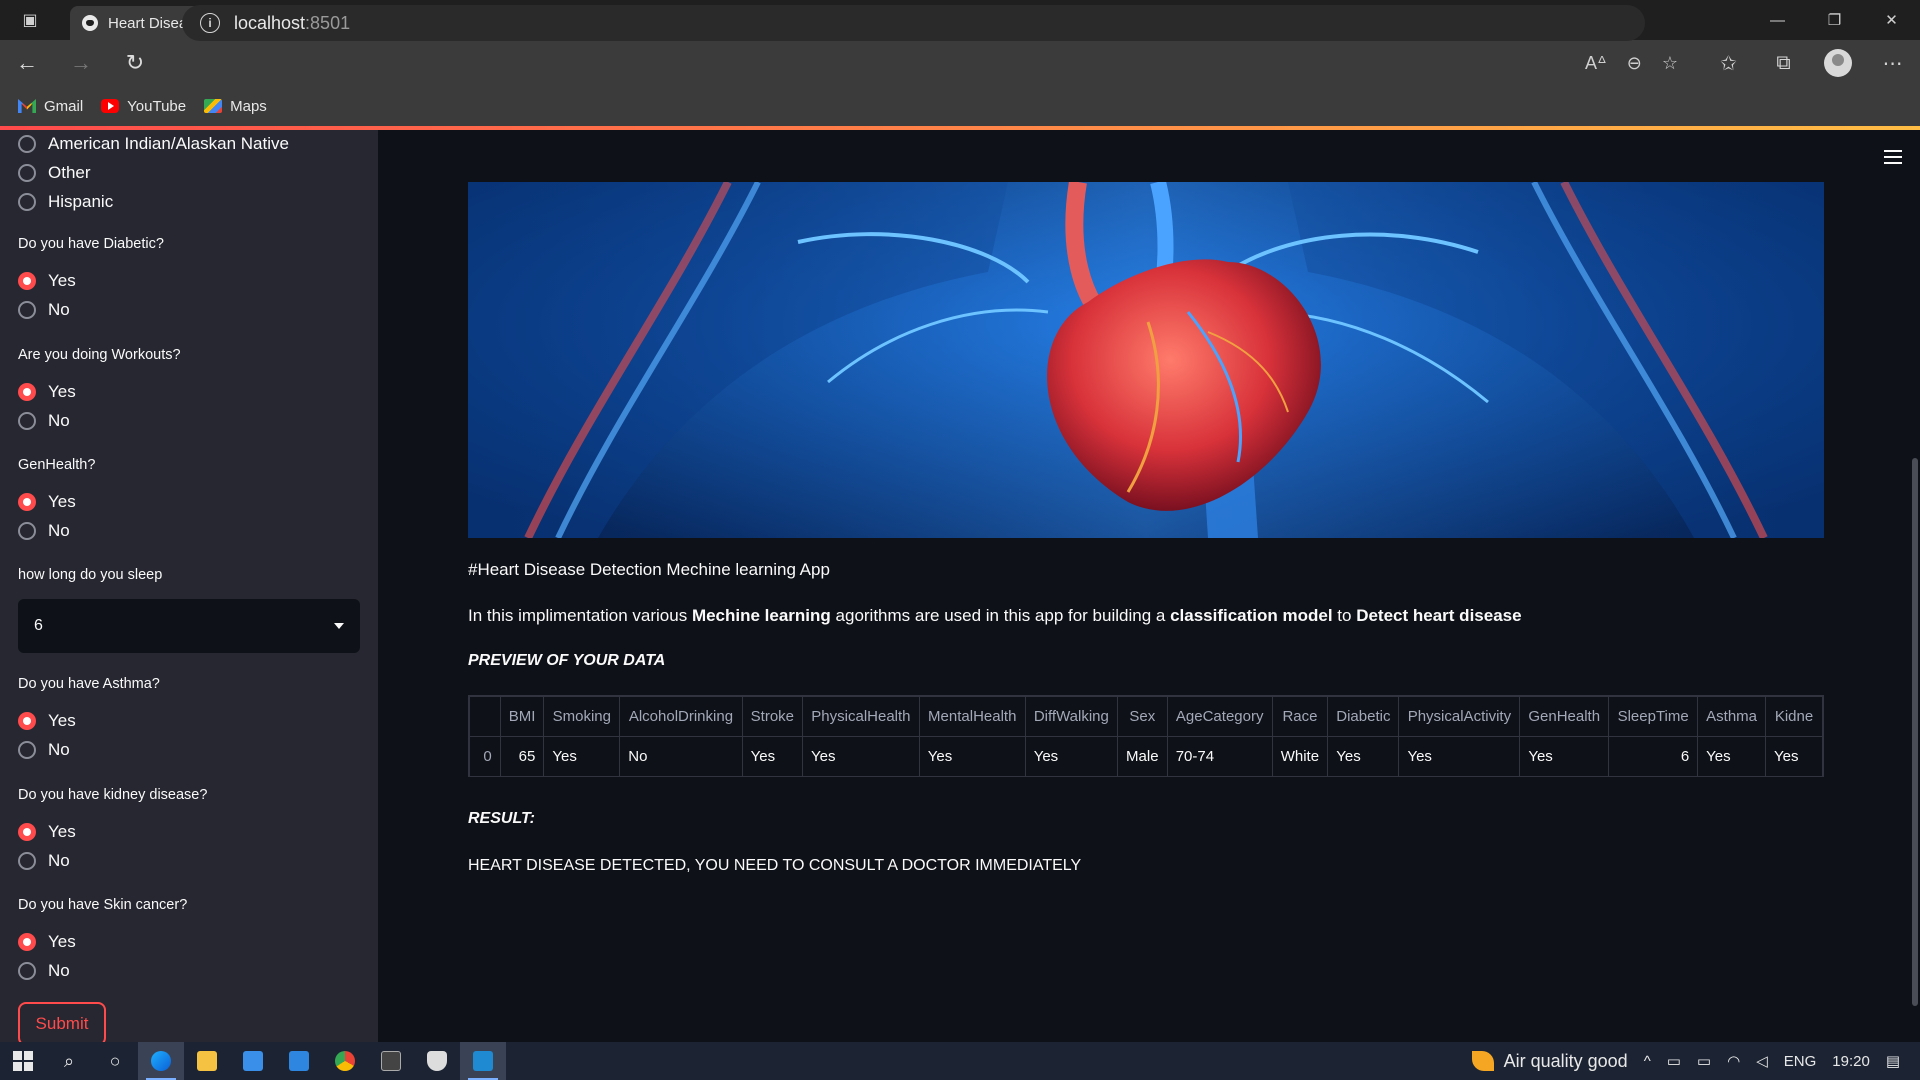  What do you see at coordinates (1653, 716) in the screenshot?
I see `table-header: SleepTime` at bounding box center [1653, 716].